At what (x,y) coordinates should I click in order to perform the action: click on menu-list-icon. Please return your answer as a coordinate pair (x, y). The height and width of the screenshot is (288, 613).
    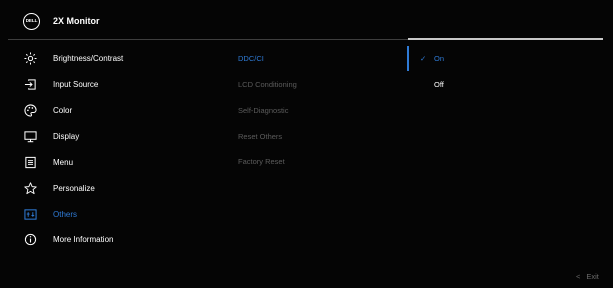
    Looking at the image, I should click on (30, 162).